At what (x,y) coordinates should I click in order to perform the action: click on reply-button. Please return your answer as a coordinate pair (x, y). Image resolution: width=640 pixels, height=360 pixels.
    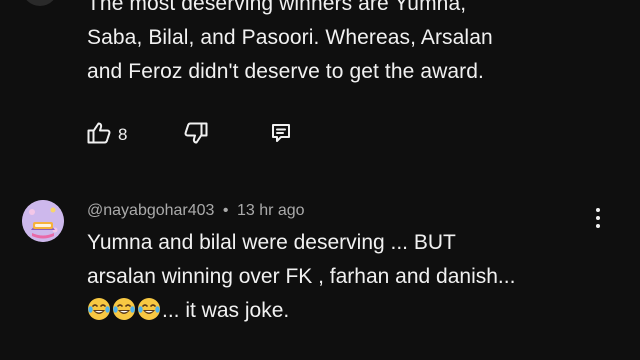
    Looking at the image, I should click on (281, 135).